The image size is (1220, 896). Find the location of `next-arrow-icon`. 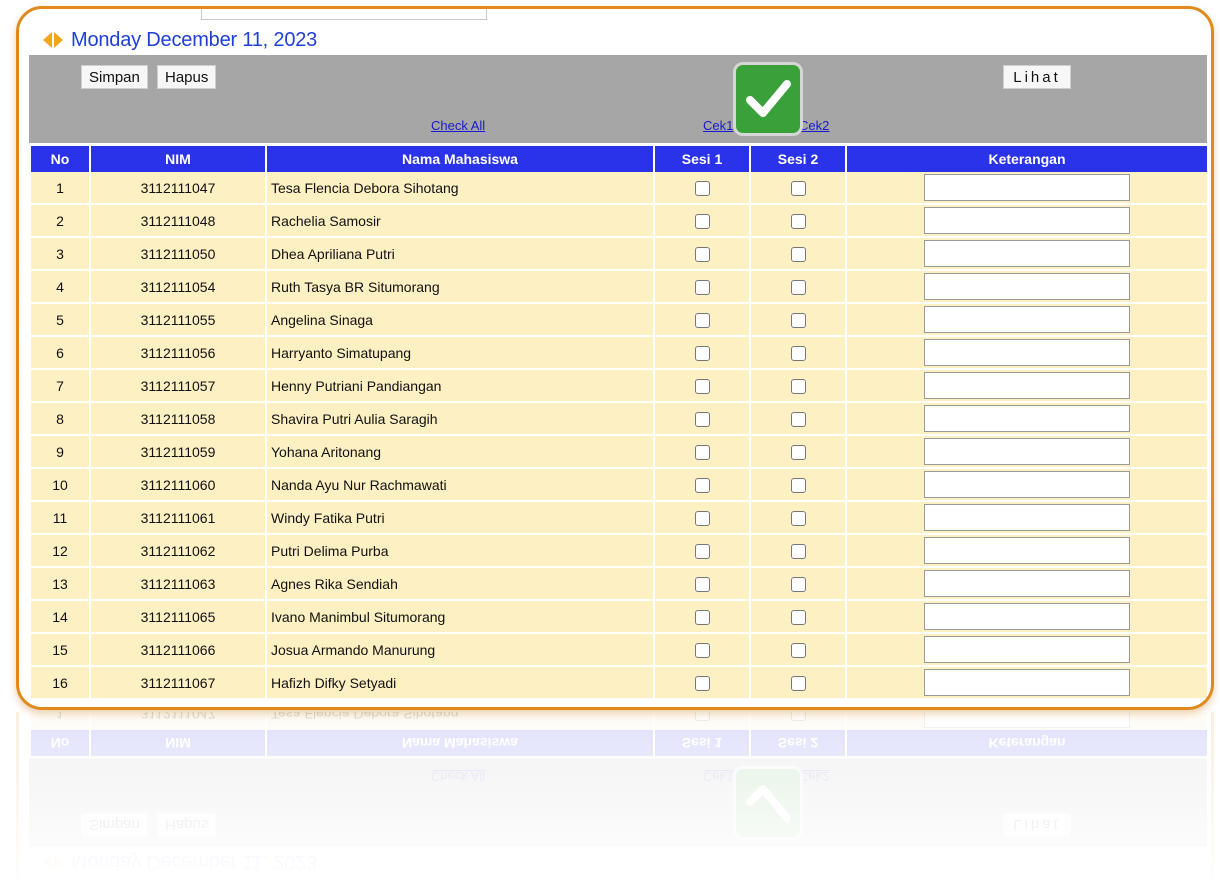

next-arrow-icon is located at coordinates (58, 40).